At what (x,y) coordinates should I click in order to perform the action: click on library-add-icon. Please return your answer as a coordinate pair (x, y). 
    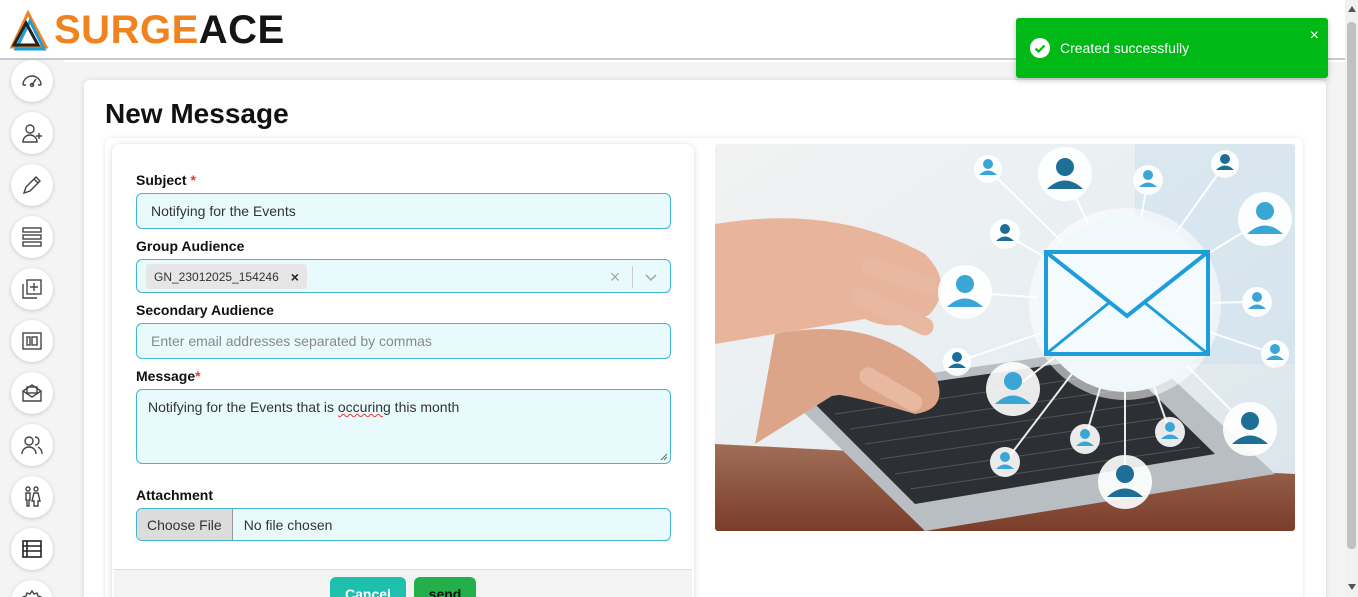
    Looking at the image, I should click on (32, 289).